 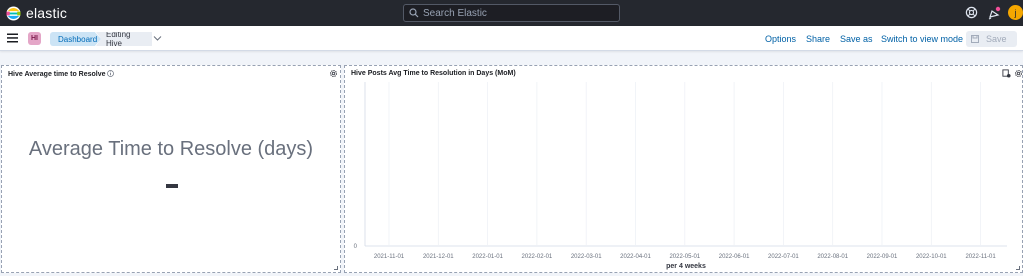 I want to click on elastic-logo: elastic, so click(x=36, y=13).